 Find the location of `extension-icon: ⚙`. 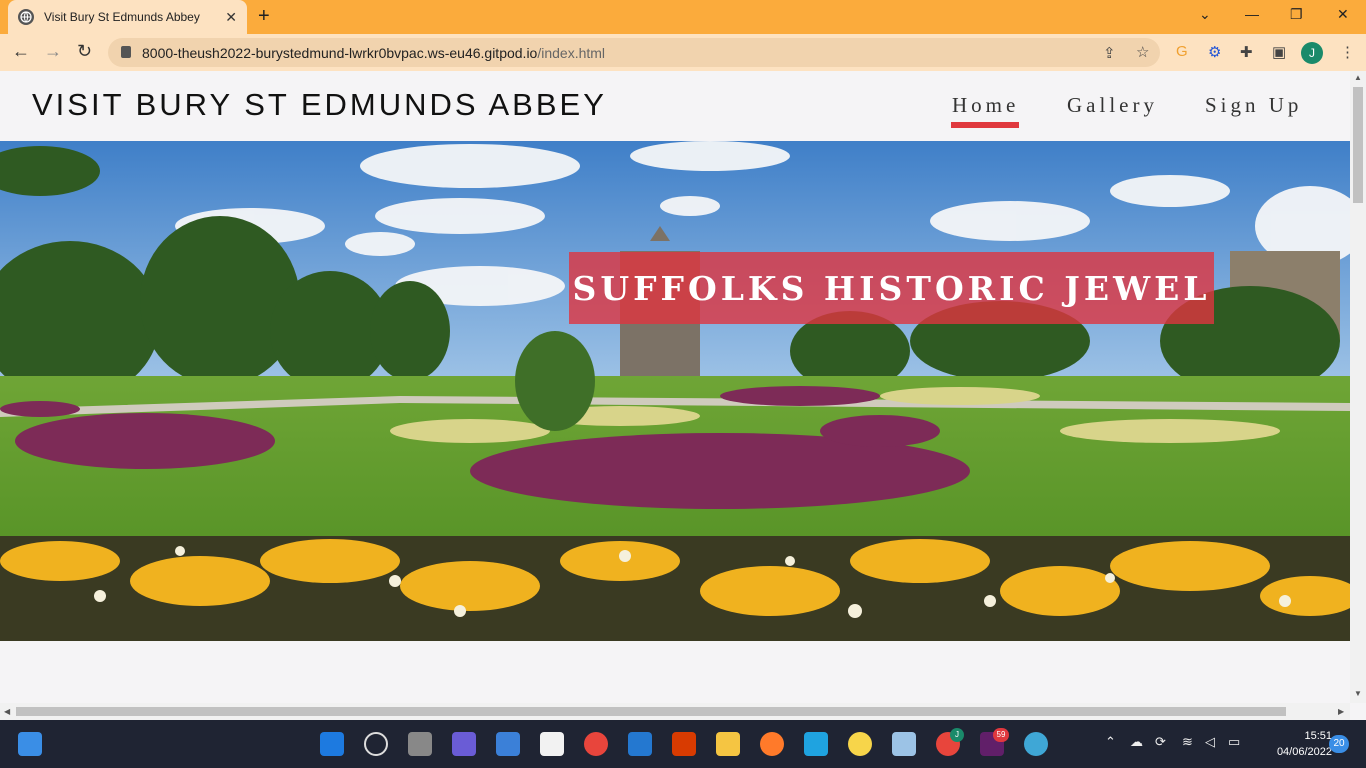

extension-icon: ⚙ is located at coordinates (1214, 52).